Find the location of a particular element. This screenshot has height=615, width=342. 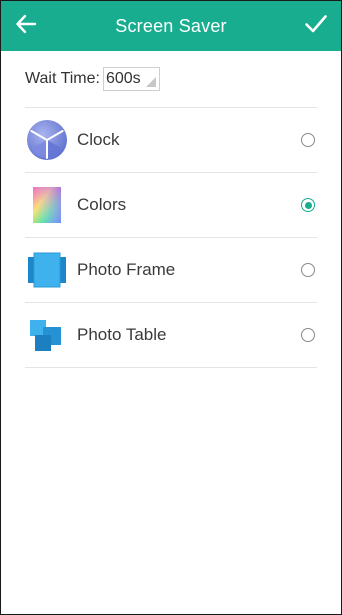

option-label: Photo Table is located at coordinates (122, 334).